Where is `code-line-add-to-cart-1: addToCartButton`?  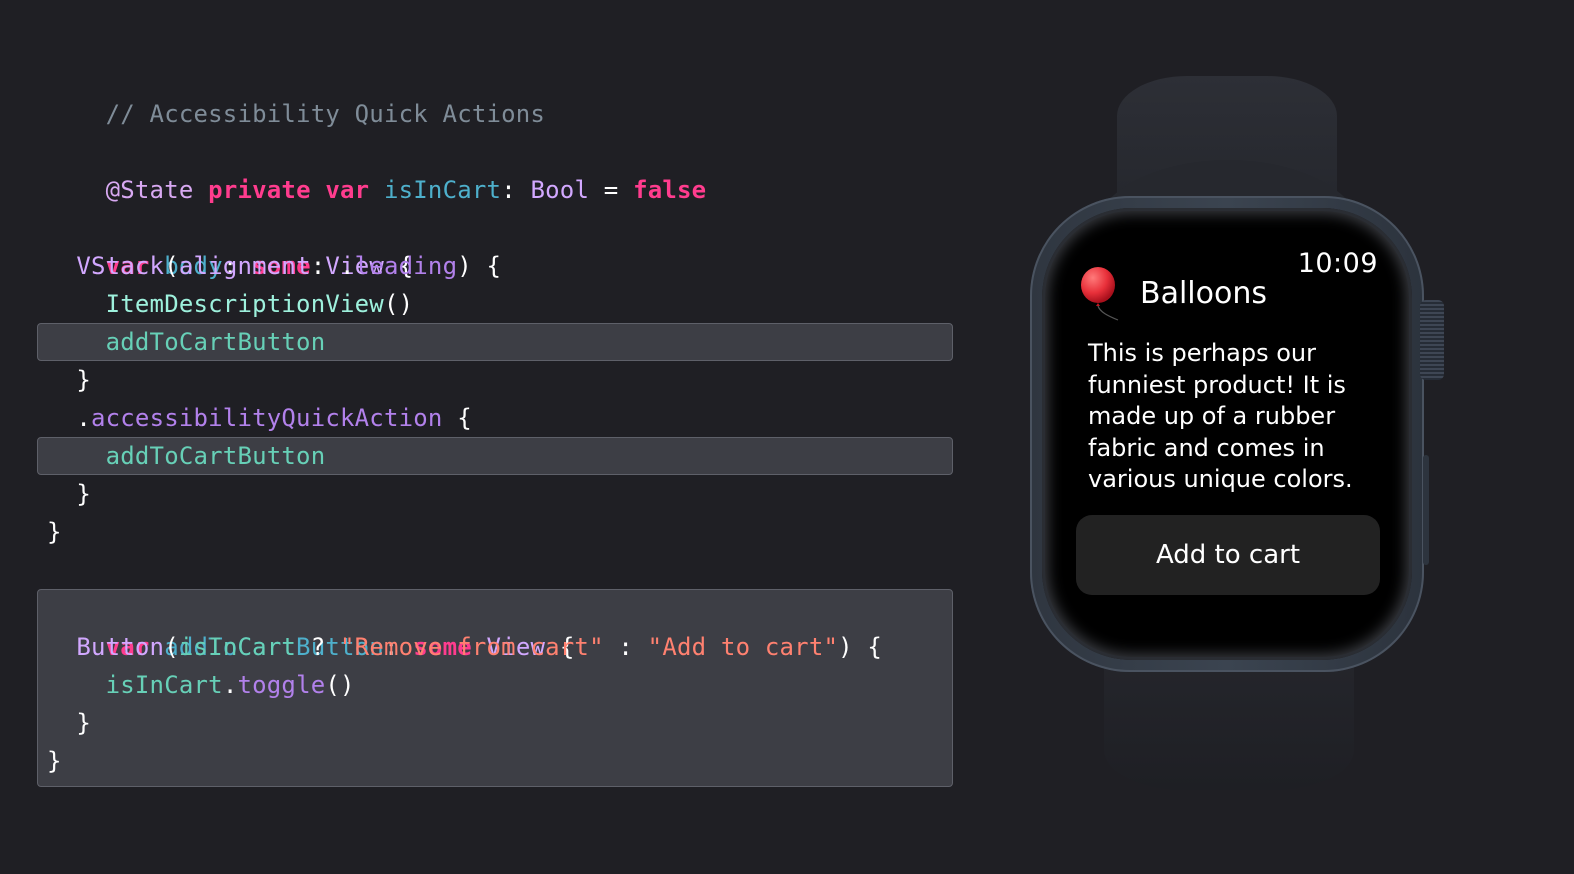 code-line-add-to-cart-1: addToCartButton is located at coordinates (186, 342).